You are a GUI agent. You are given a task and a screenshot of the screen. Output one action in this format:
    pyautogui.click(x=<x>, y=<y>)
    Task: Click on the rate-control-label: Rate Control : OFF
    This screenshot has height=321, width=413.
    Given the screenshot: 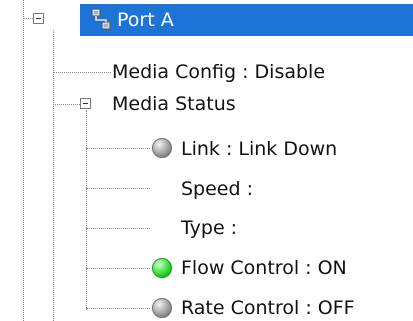 What is the action you would take?
    pyautogui.click(x=268, y=308)
    